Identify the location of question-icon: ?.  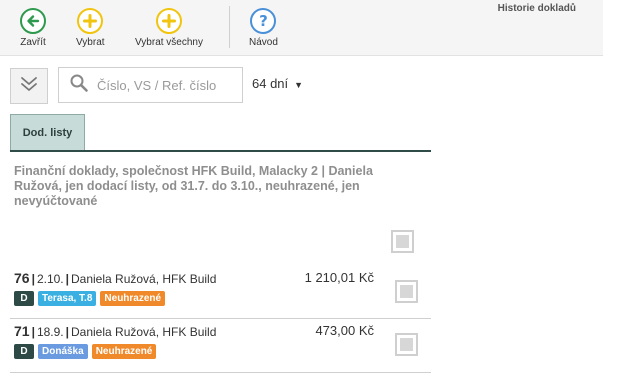
(263, 21).